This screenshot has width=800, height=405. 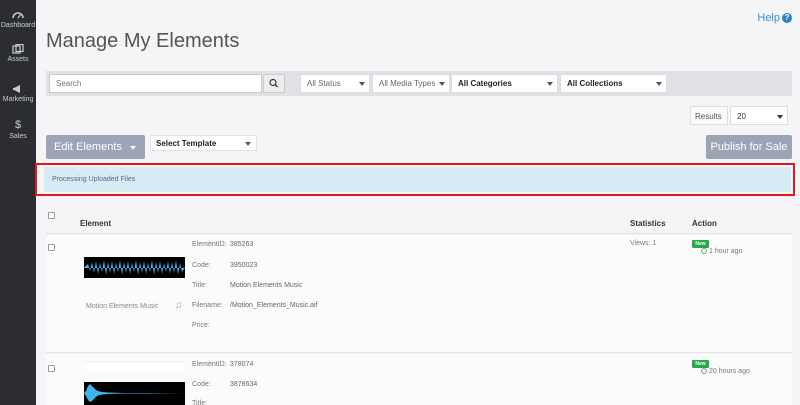 I want to click on sidebar-item-label: Assets, so click(x=18, y=59).